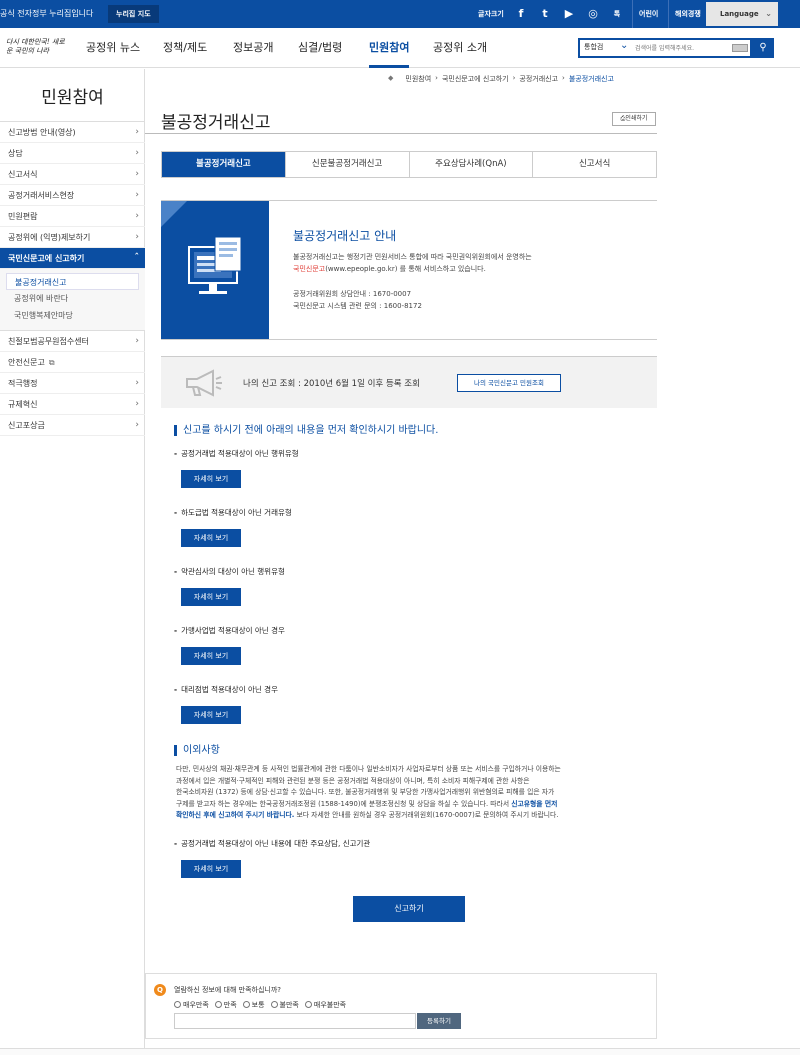 Image resolution: width=800 pixels, height=1055 pixels. Describe the element at coordinates (345, 236) in the screenshot. I see `info-heading: 불공정거래신고 안내` at that location.